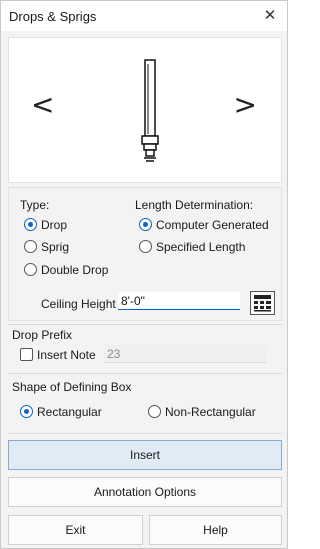 This screenshot has height=549, width=320. I want to click on radio-sprig, so click(30, 246).